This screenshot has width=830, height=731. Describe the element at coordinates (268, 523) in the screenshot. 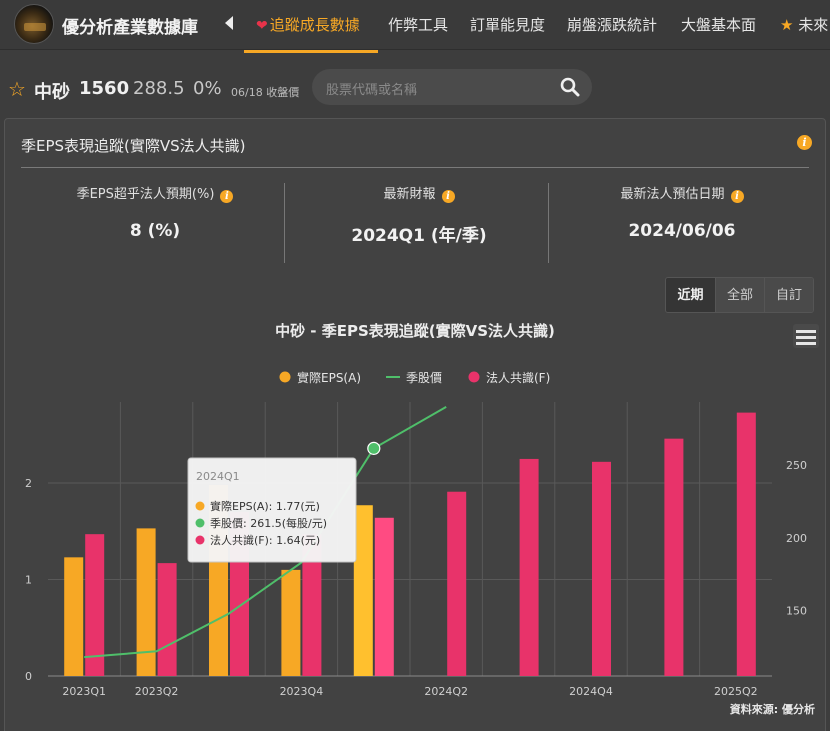

I see `tooltip-line: 季股價: 261.5(每股/元)` at that location.